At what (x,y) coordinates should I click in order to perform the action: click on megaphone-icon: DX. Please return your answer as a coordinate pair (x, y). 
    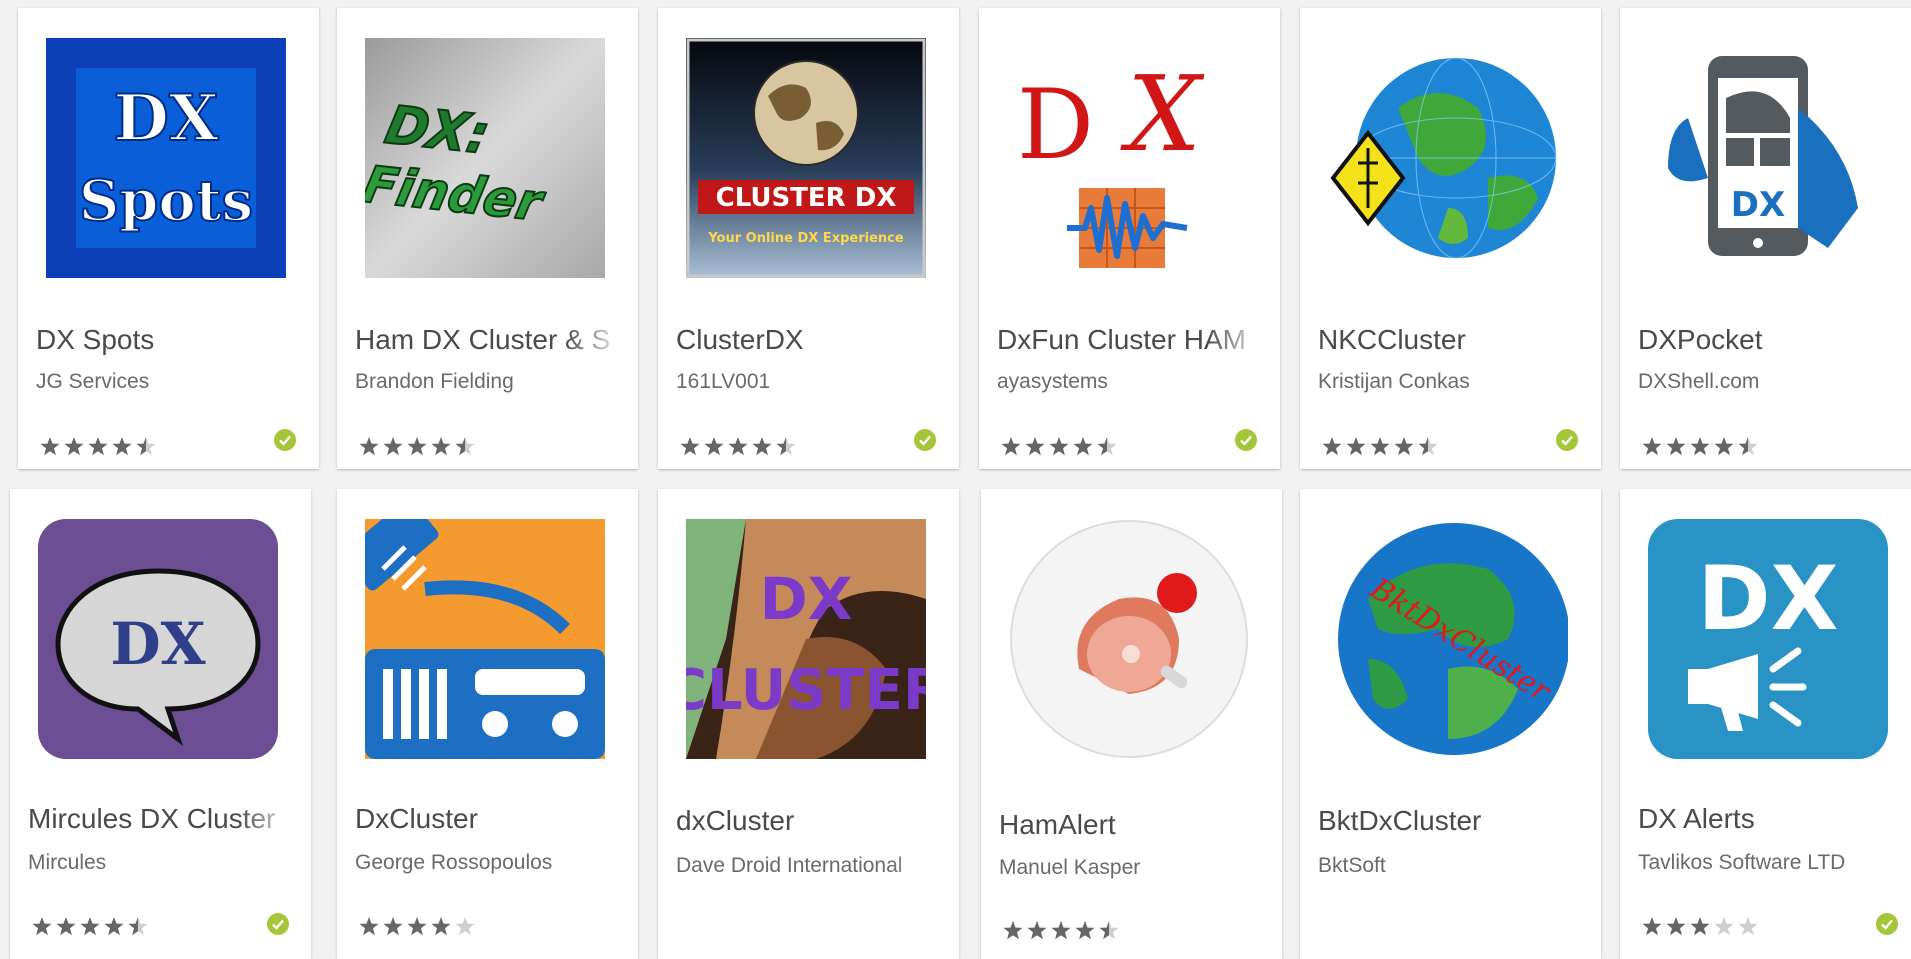
    Looking at the image, I should click on (1768, 639).